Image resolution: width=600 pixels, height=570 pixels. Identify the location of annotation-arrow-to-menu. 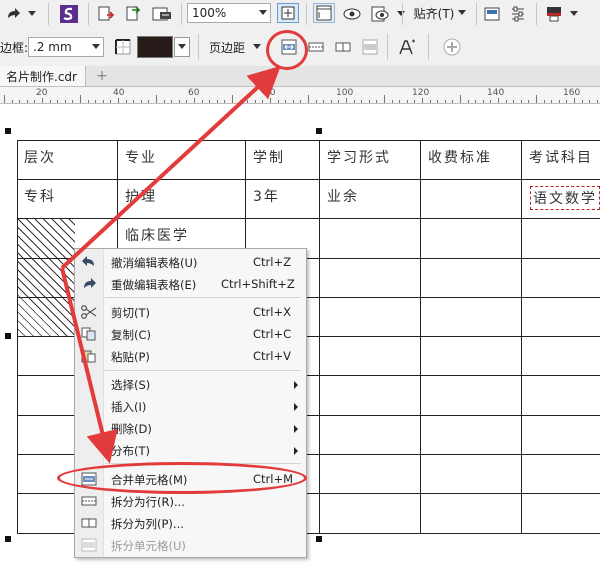
(89, 365).